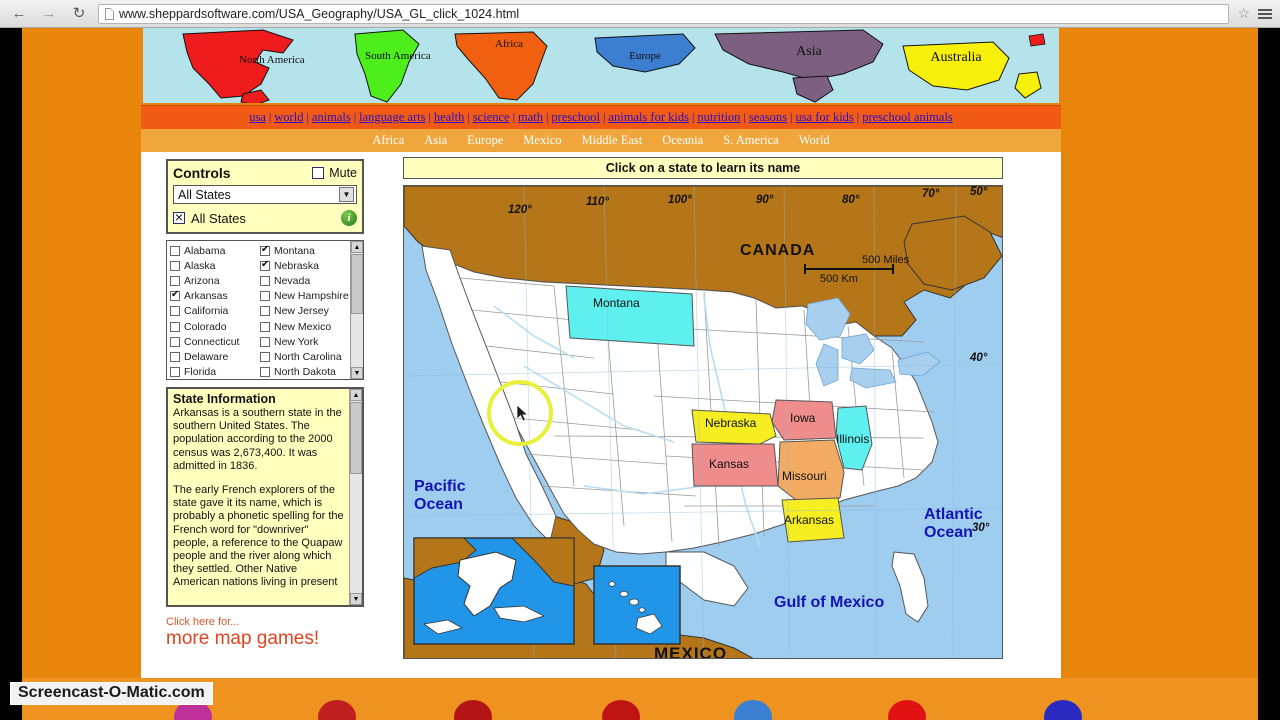 The image size is (1280, 720). What do you see at coordinates (215, 341) in the screenshot?
I see `list-item: Connecticut` at bounding box center [215, 341].